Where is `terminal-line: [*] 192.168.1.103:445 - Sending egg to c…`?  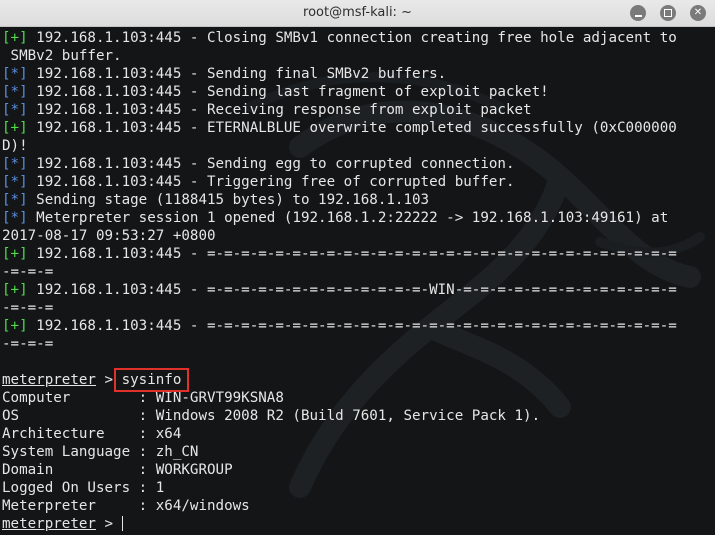
terminal-line: [*] 192.168.1.103:445 - Sending egg to c… is located at coordinates (357, 164).